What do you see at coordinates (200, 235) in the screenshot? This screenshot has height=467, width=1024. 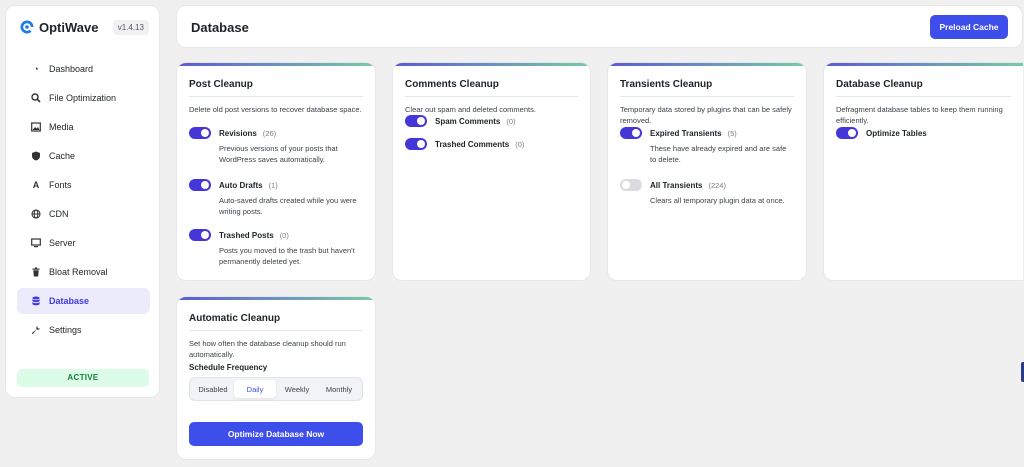 I see `trashed-posts-toggle` at bounding box center [200, 235].